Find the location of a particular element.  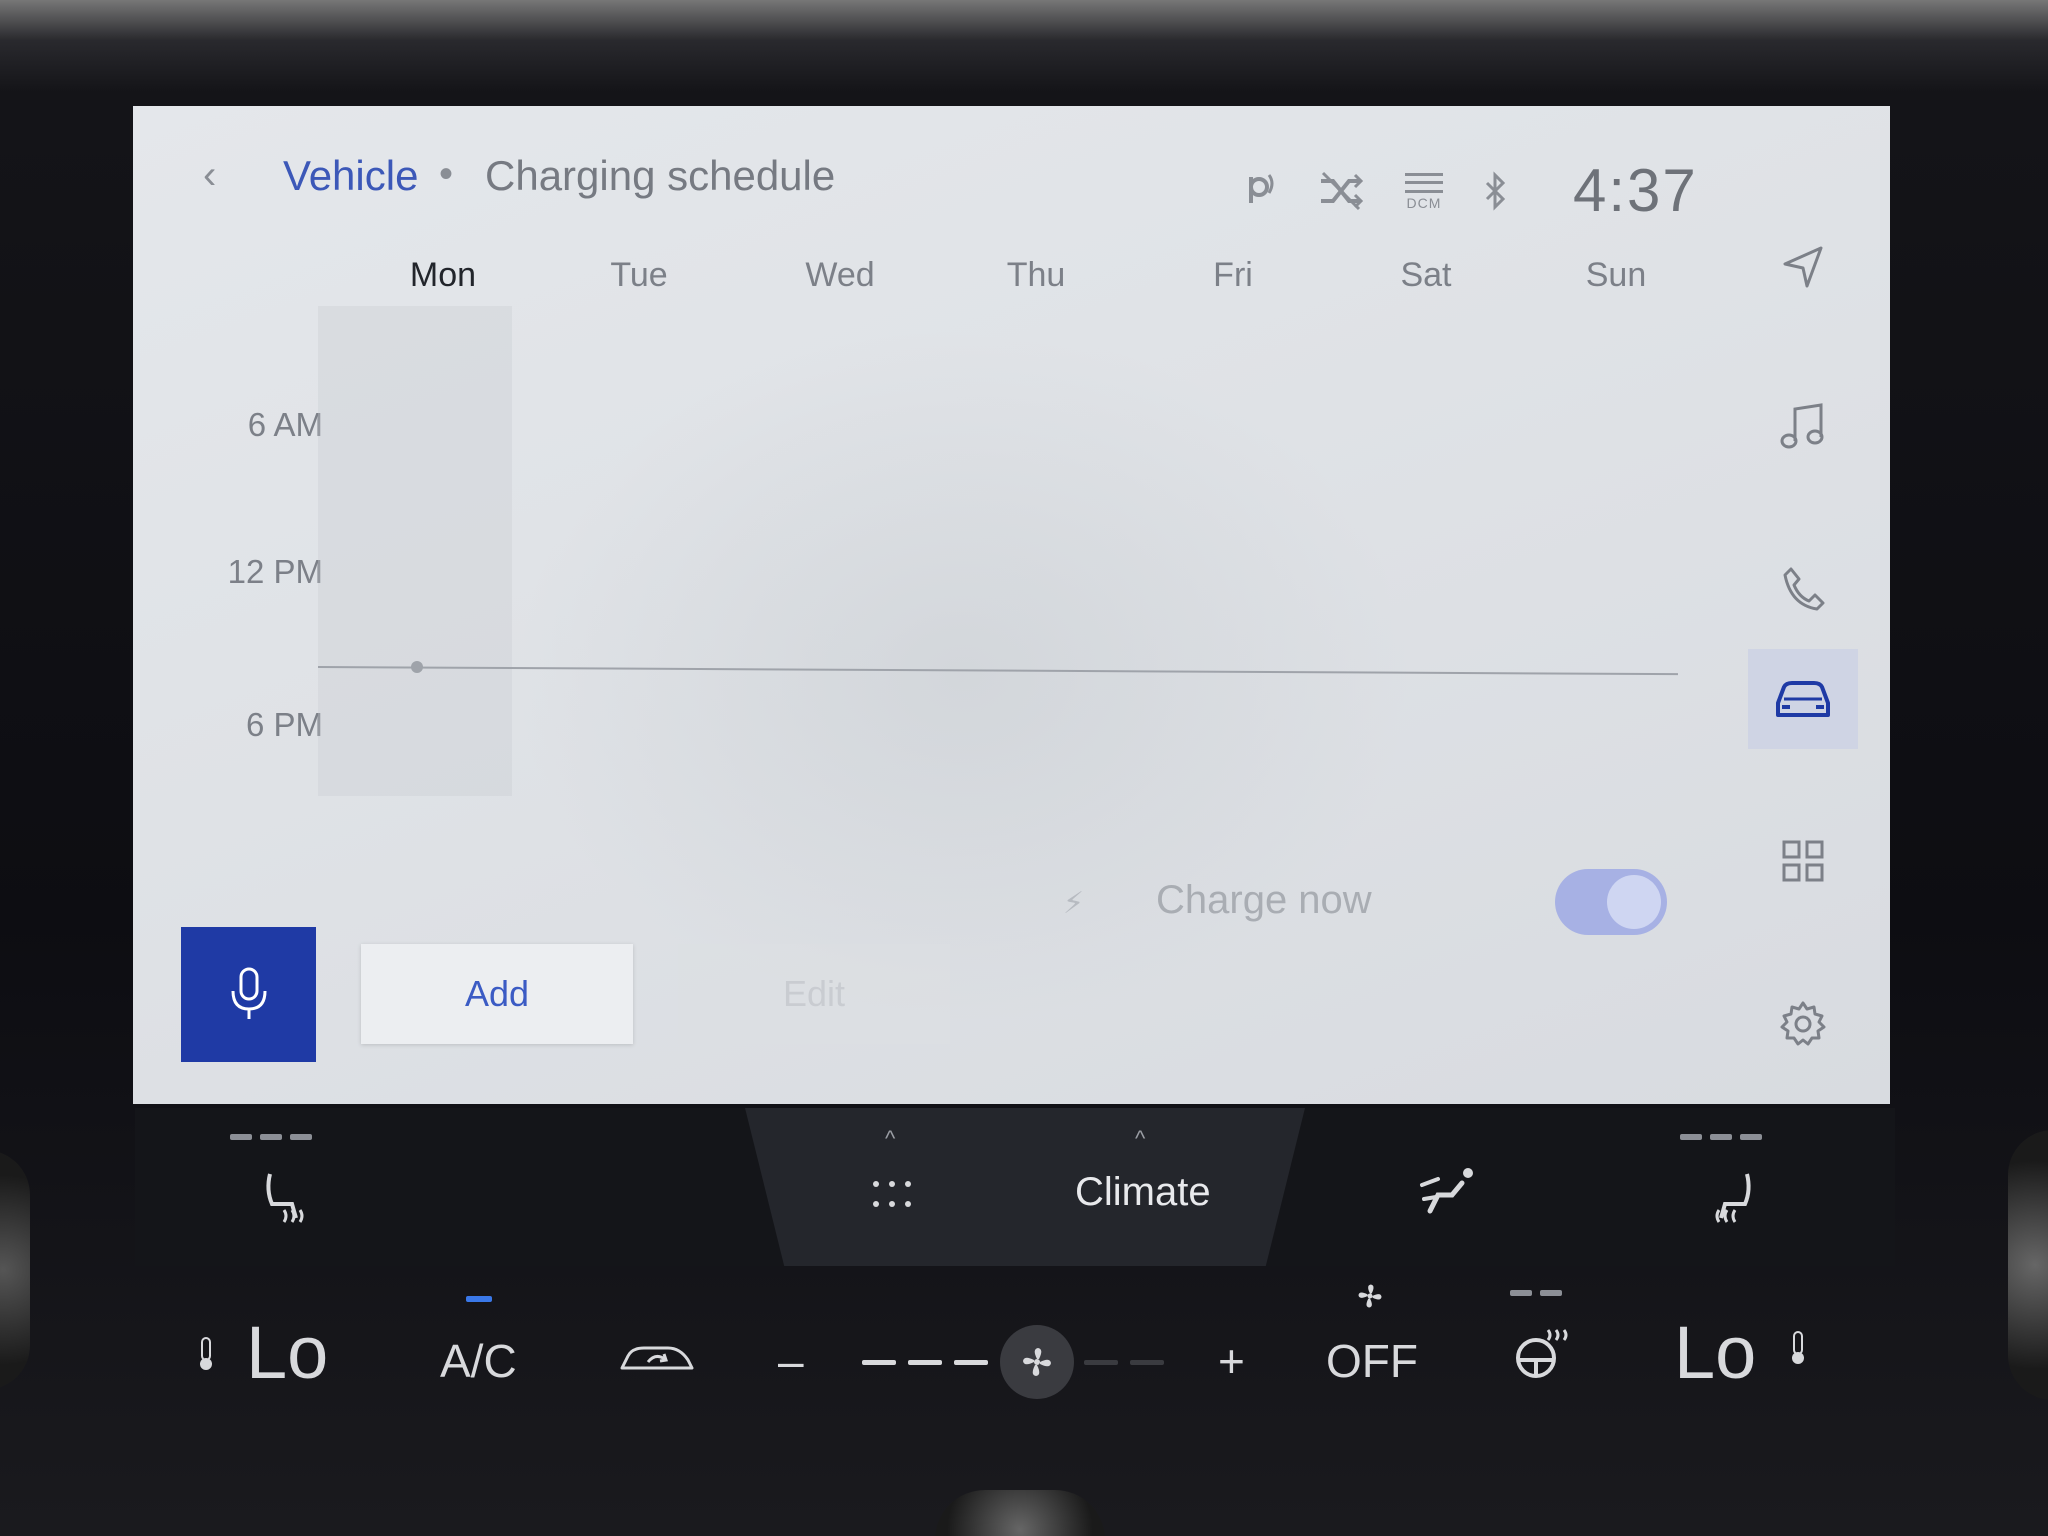

breadcrumb-vehicle-link: Vehicle is located at coordinates (350, 176).